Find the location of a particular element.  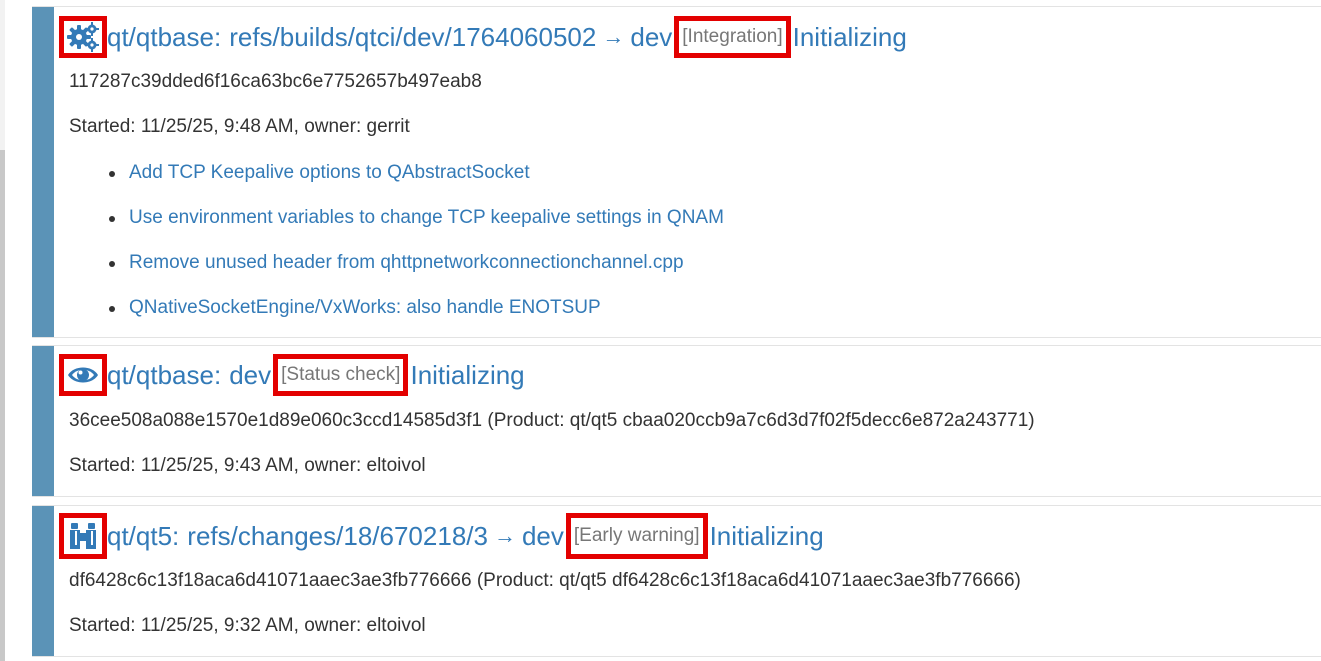

badge-highlight-box: [Integration] is located at coordinates (732, 37).